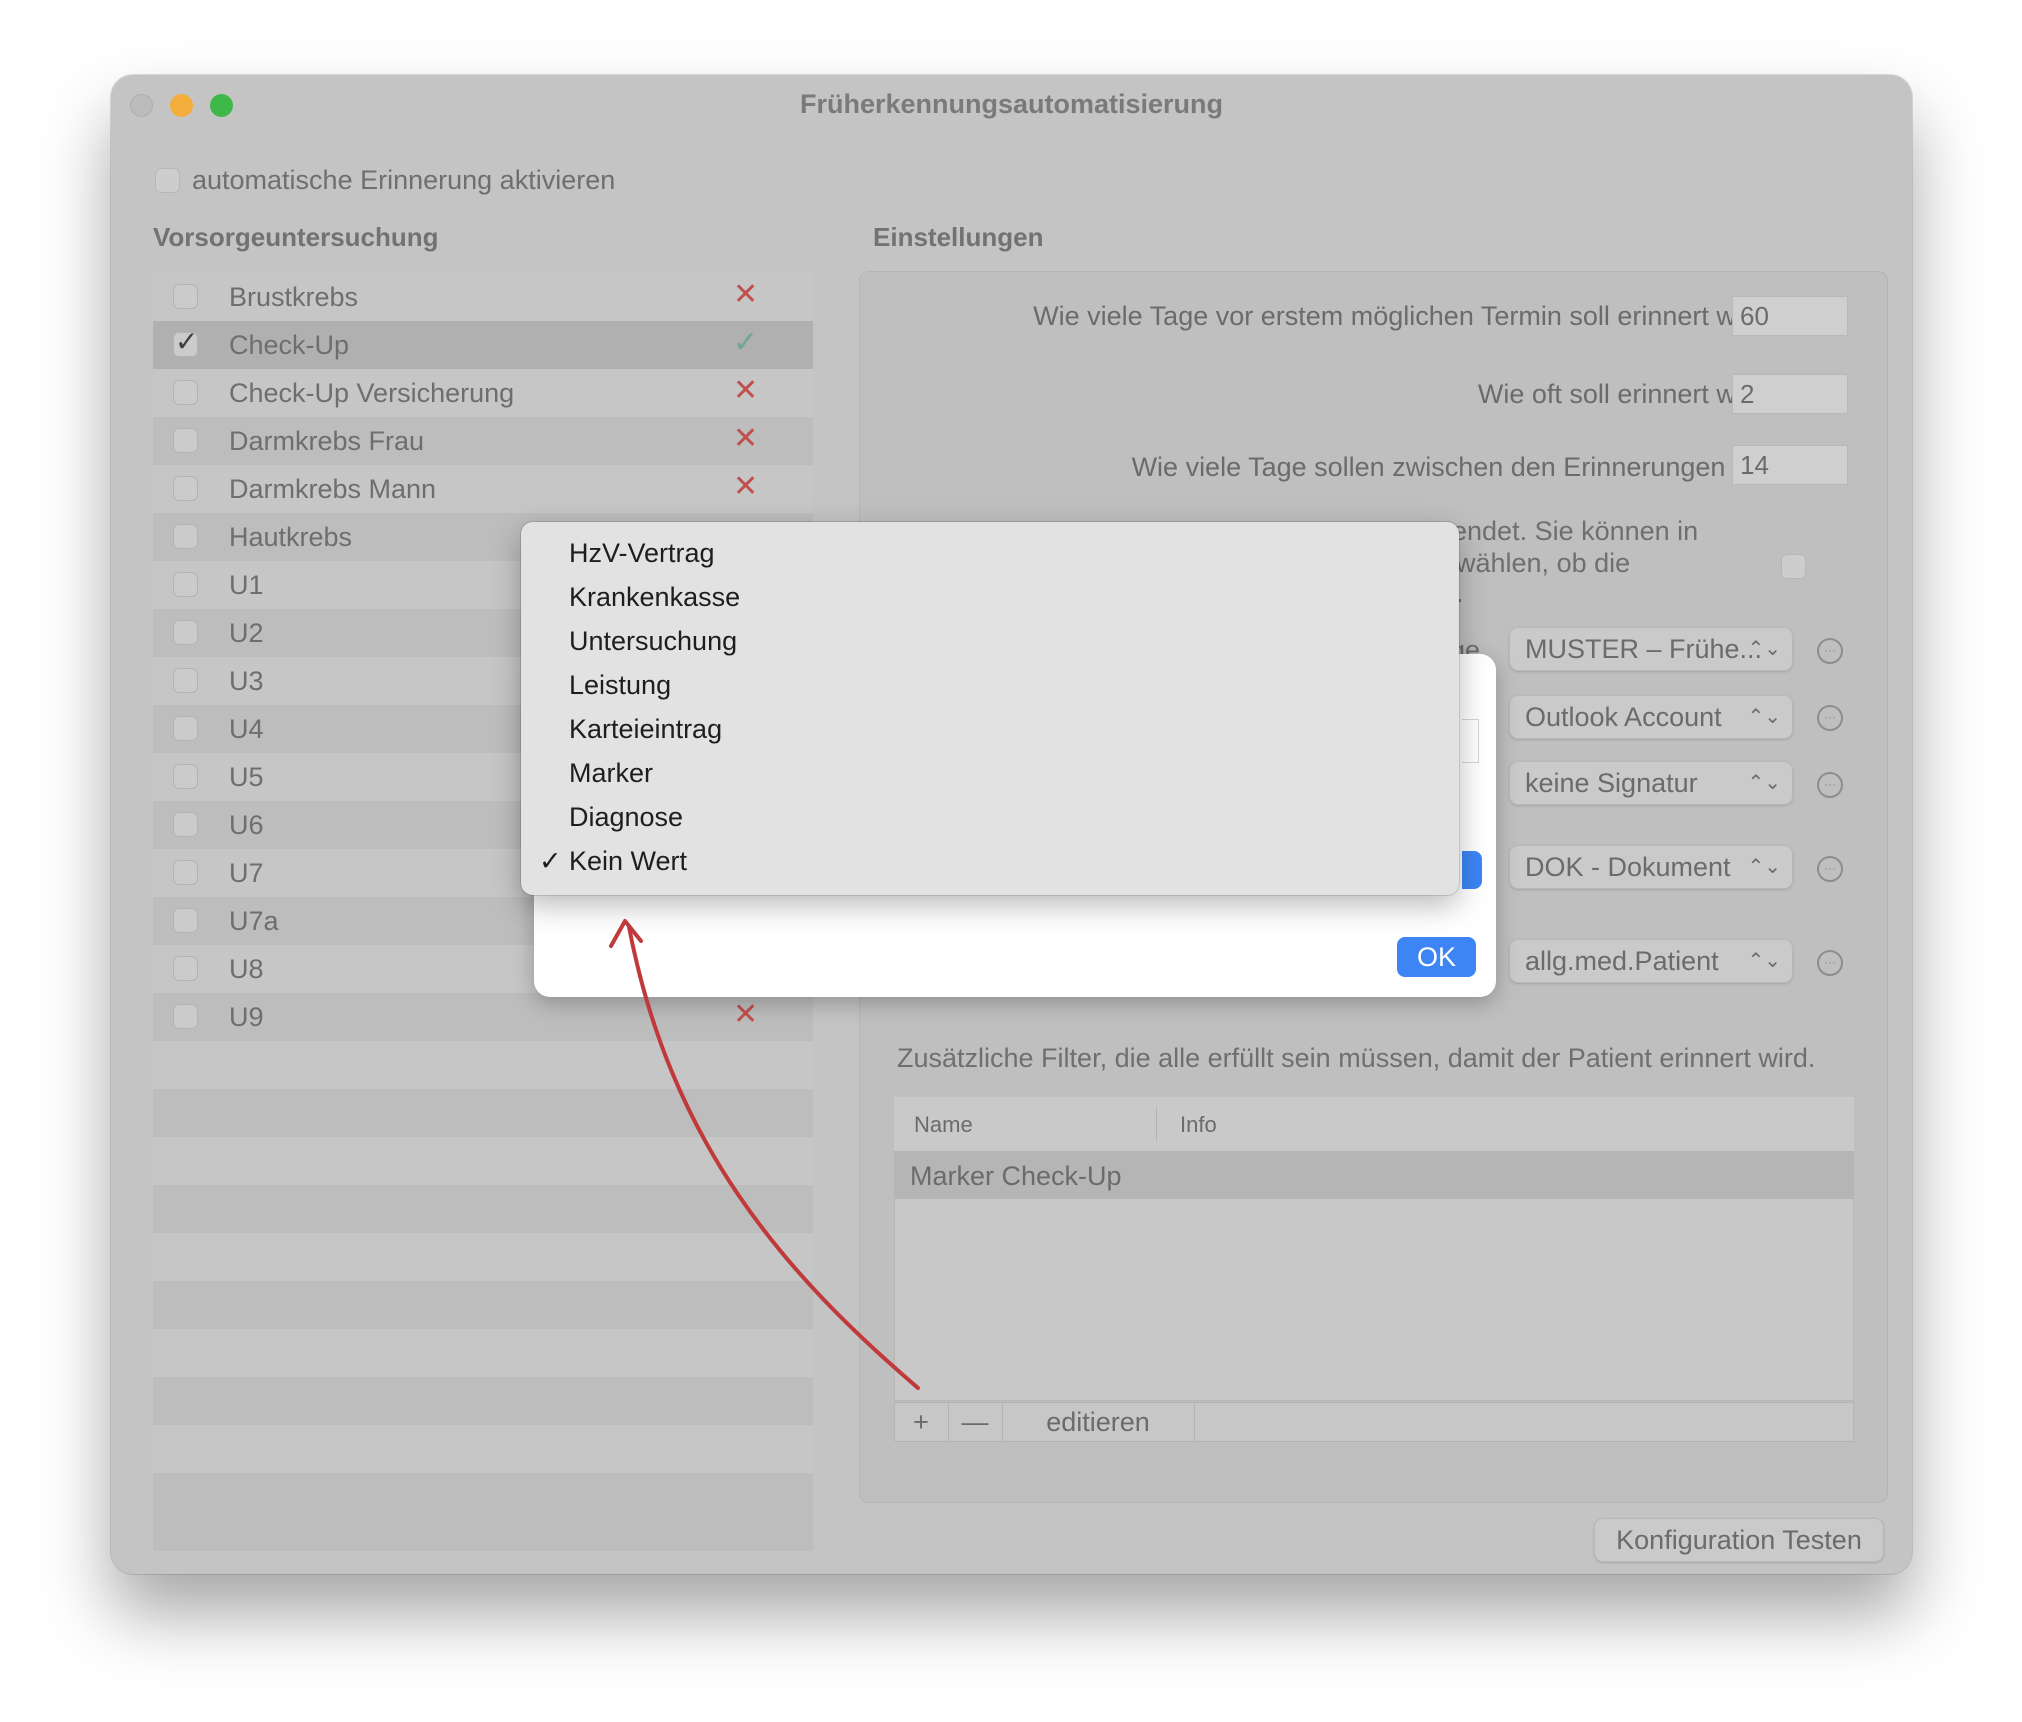  What do you see at coordinates (773, 1157) in the screenshot?
I see `arrow-shaft` at bounding box center [773, 1157].